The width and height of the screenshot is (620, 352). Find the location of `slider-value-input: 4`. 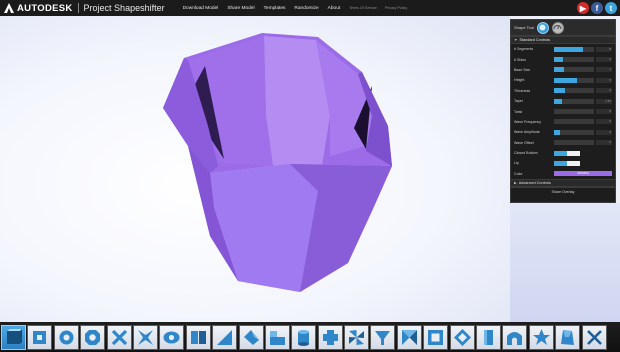

slider-value-input: 4 is located at coordinates (604, 60).